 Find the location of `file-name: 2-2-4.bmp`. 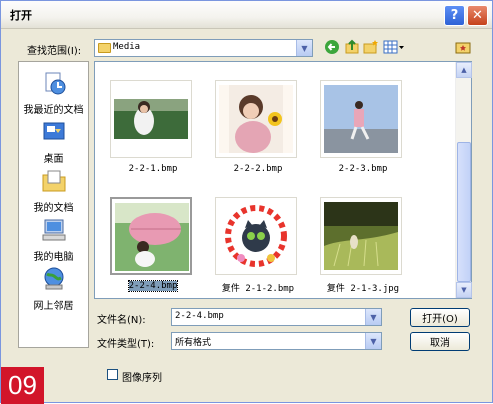

file-name: 2-2-4.bmp is located at coordinates (153, 286).